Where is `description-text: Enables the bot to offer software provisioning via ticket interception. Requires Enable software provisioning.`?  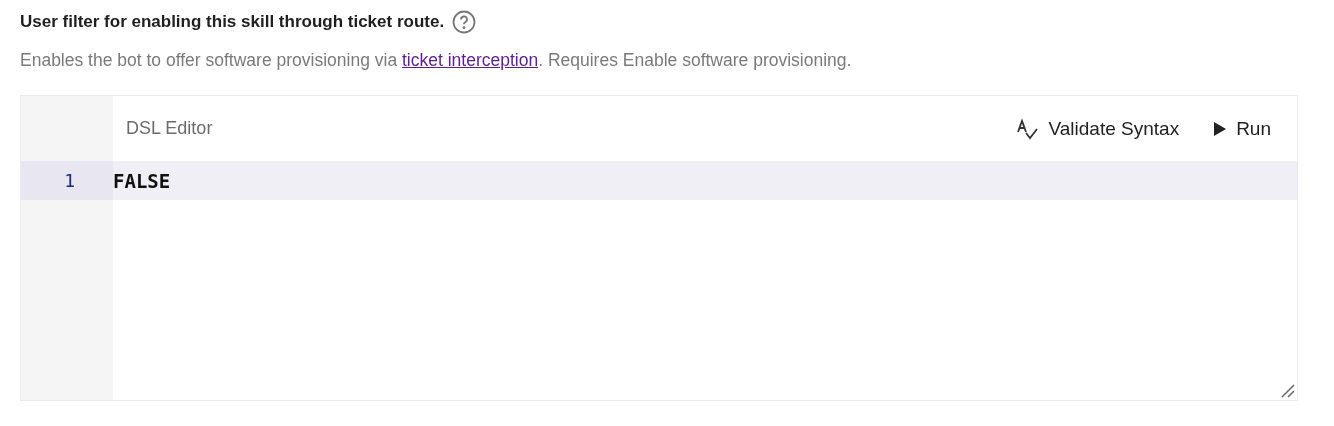 description-text: Enables the bot to offer software provisioning via ticket interception. Requires Enable software provisioning. is located at coordinates (436, 60).